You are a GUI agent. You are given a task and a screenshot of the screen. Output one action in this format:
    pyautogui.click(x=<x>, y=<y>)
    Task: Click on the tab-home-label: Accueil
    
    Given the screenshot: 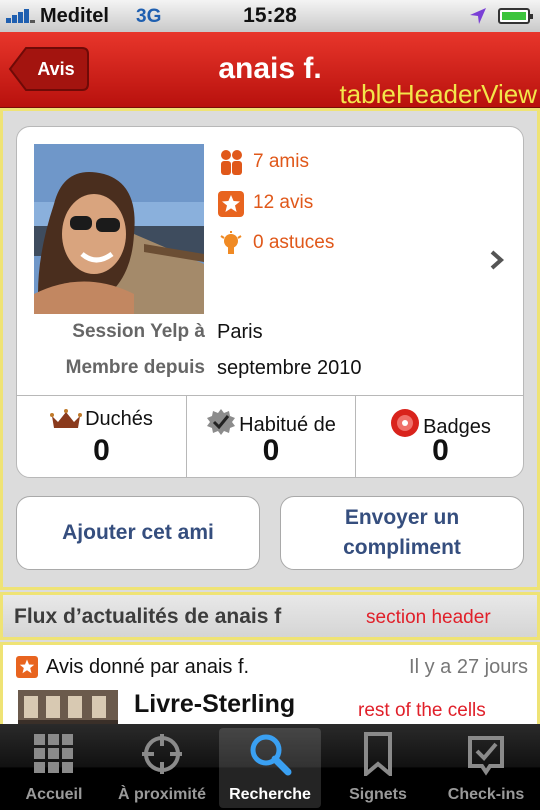 What is the action you would take?
    pyautogui.click(x=54, y=794)
    